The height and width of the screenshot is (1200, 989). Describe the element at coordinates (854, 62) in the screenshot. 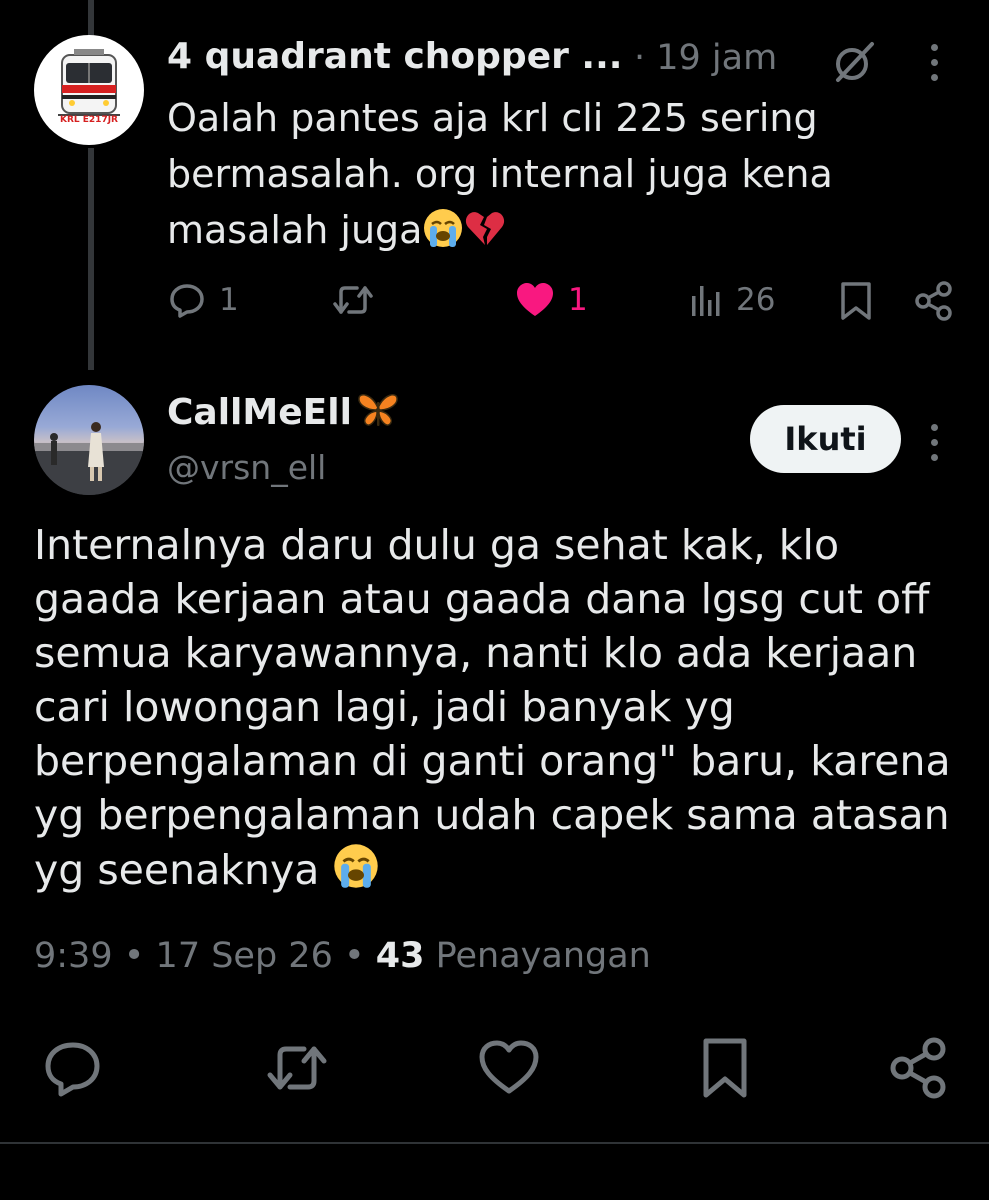

I see `grok-icon` at that location.